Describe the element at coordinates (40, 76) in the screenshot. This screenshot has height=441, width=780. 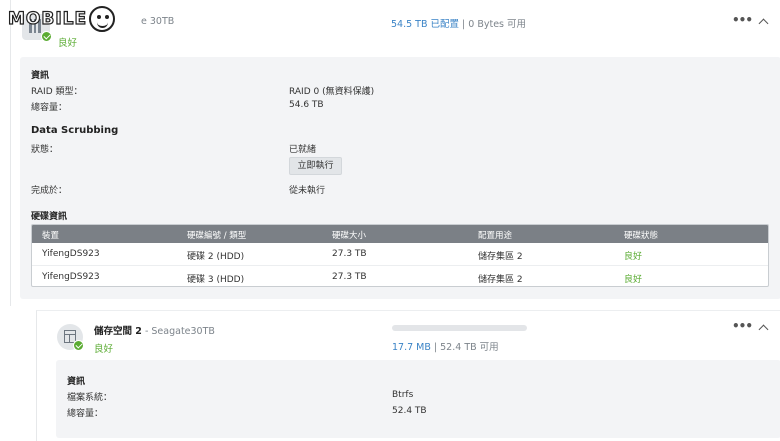
I see `info-section-title: 資訊` at that location.